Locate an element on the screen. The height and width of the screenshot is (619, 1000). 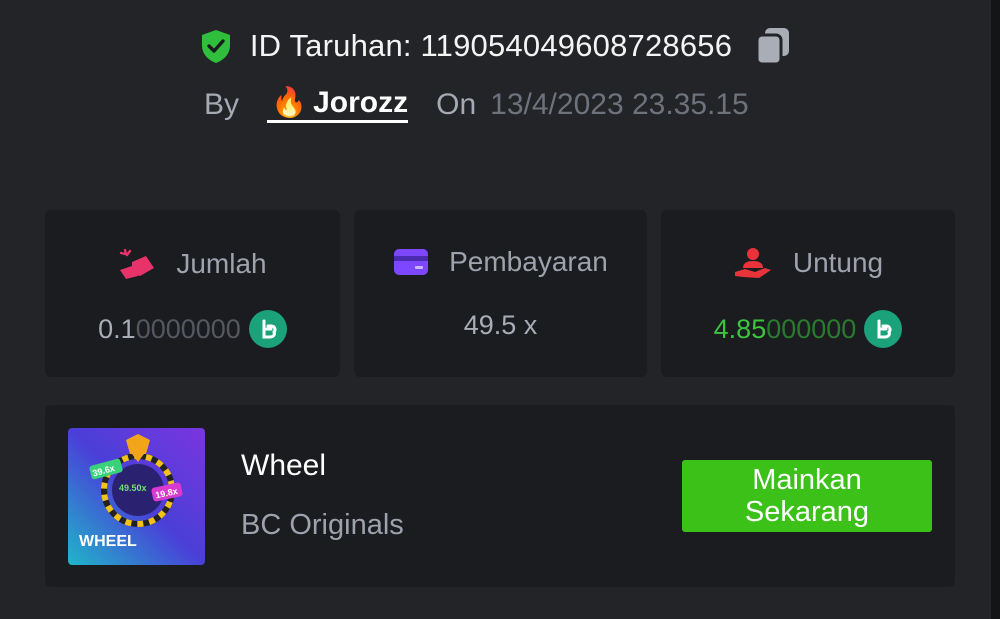
card-icon is located at coordinates (411, 262).